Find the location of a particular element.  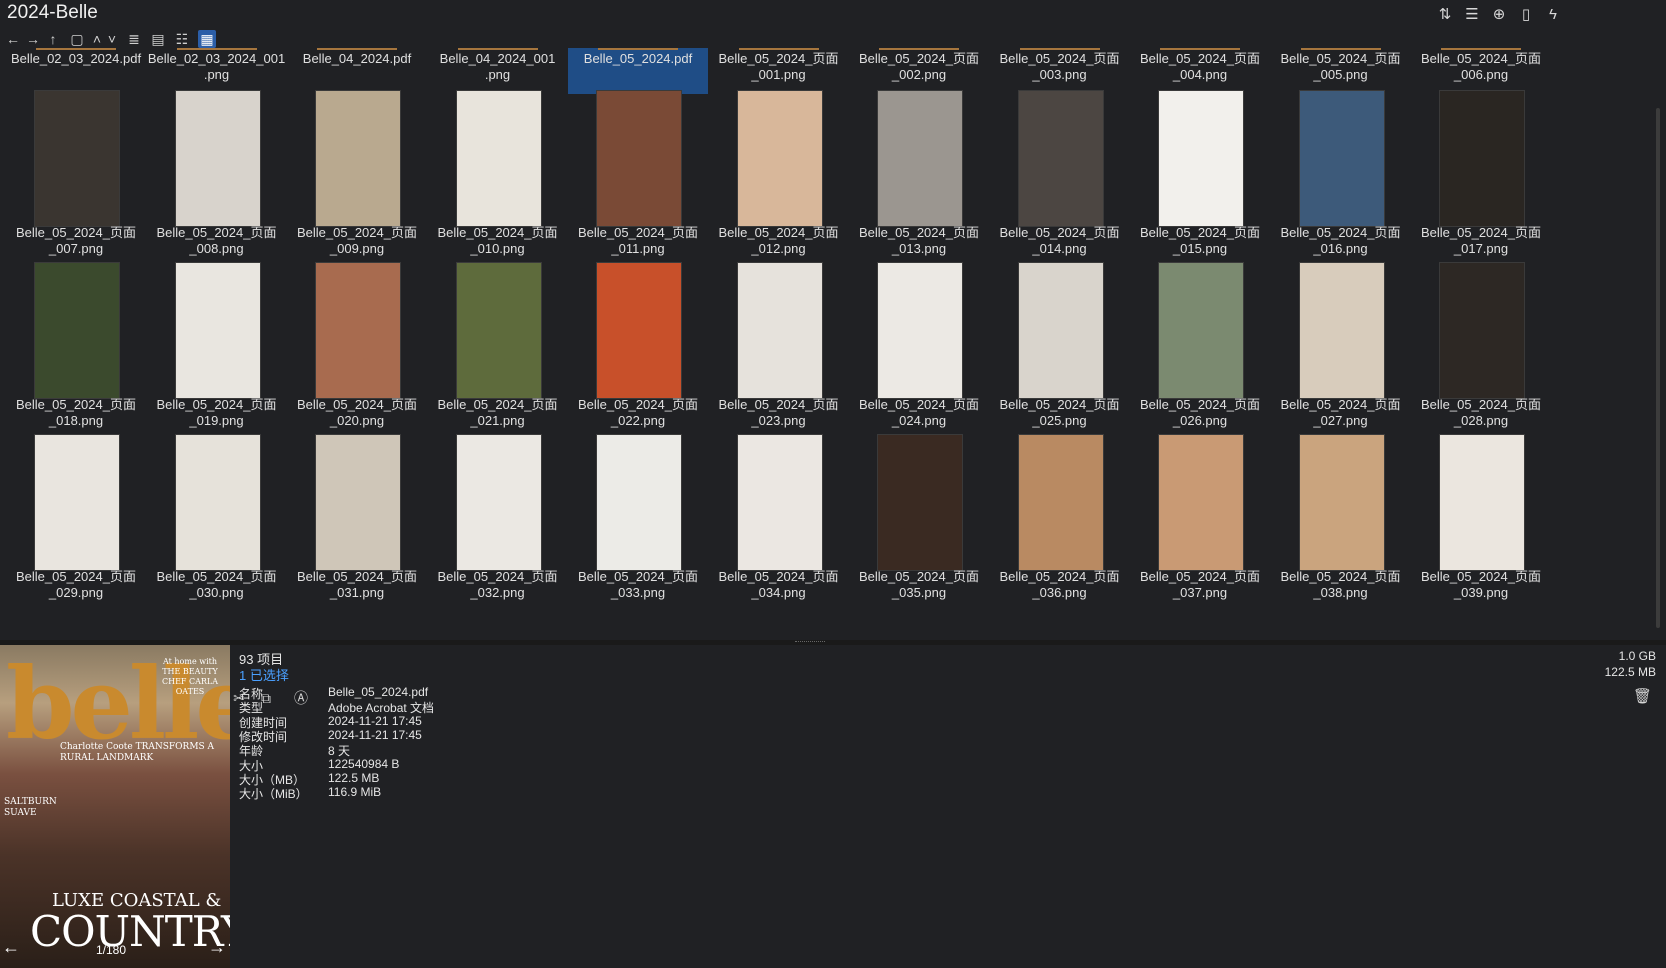

splitter-grip is located at coordinates (810, 642).